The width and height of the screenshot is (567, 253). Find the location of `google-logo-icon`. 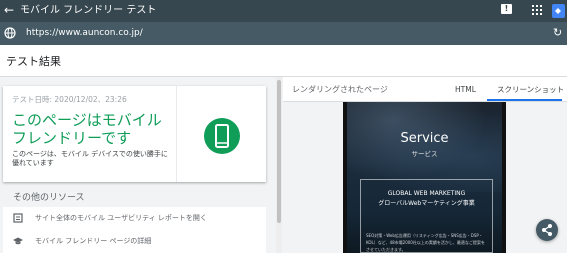

google-logo-icon is located at coordinates (558, 11).